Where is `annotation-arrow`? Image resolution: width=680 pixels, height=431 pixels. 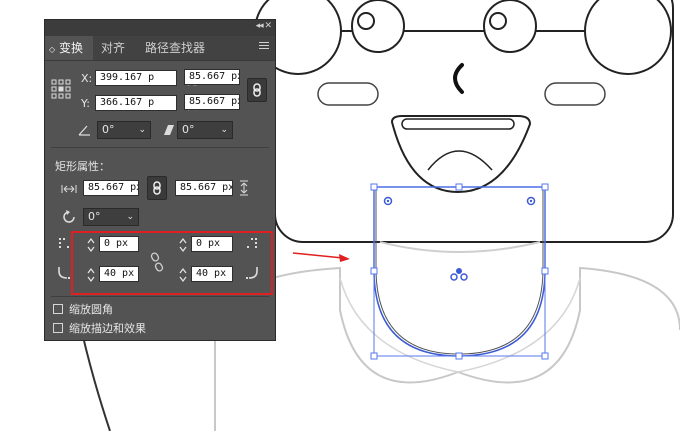
annotation-arrow is located at coordinates (318, 255).